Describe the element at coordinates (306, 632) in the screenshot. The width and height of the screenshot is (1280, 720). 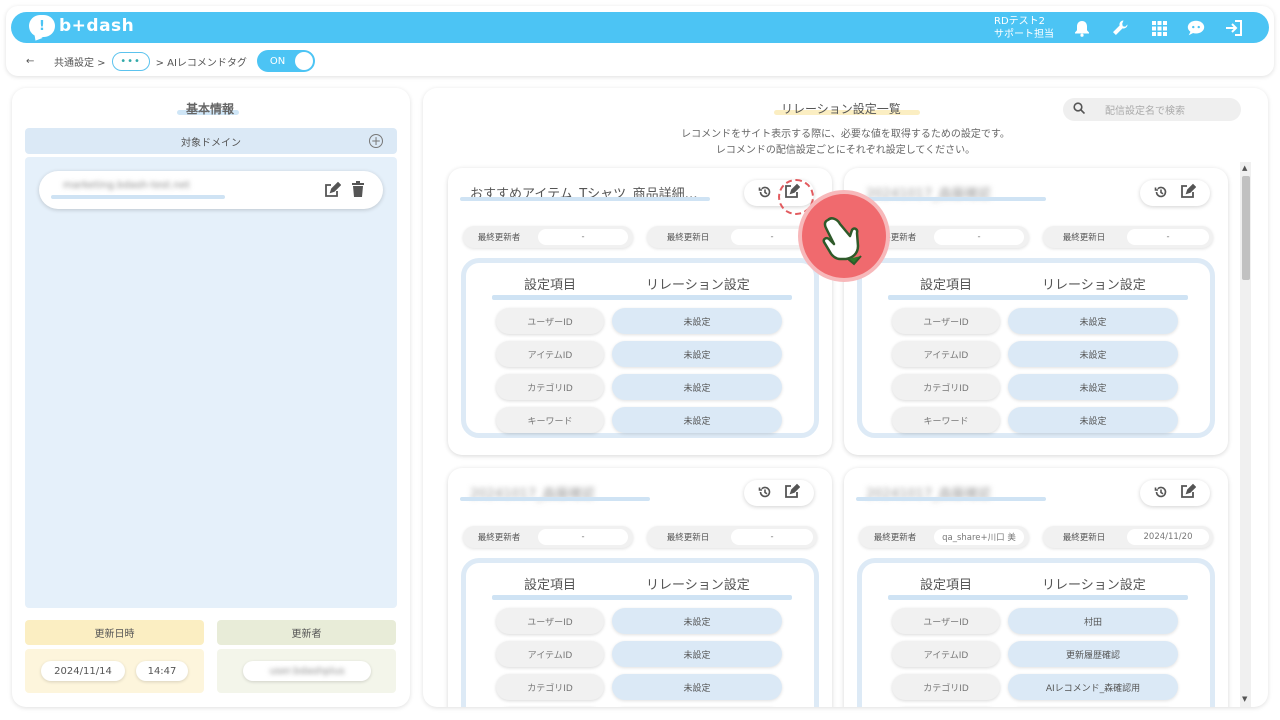
I see `updater-header: 更新者` at that location.